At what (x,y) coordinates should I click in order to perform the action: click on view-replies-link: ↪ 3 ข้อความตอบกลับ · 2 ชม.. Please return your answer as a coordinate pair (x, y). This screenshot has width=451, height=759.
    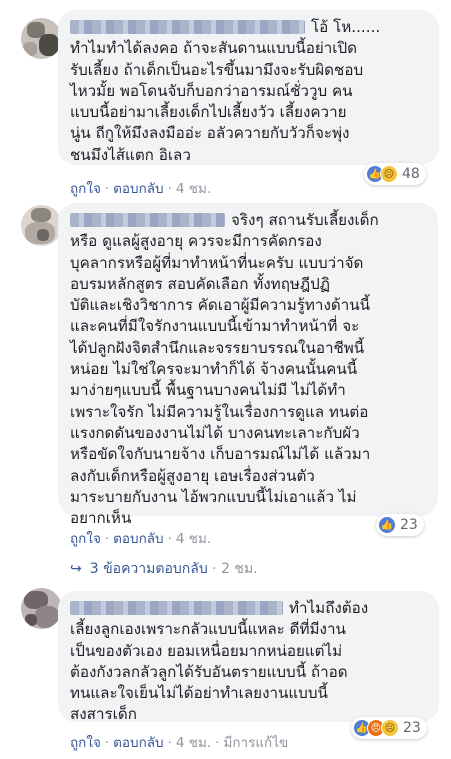
    Looking at the image, I should click on (164, 569).